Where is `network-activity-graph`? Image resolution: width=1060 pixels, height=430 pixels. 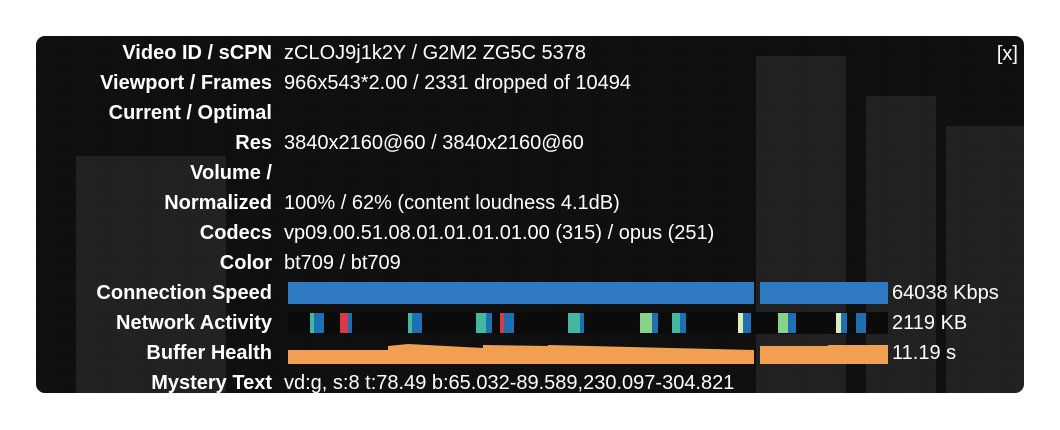
network-activity-graph is located at coordinates (588, 323).